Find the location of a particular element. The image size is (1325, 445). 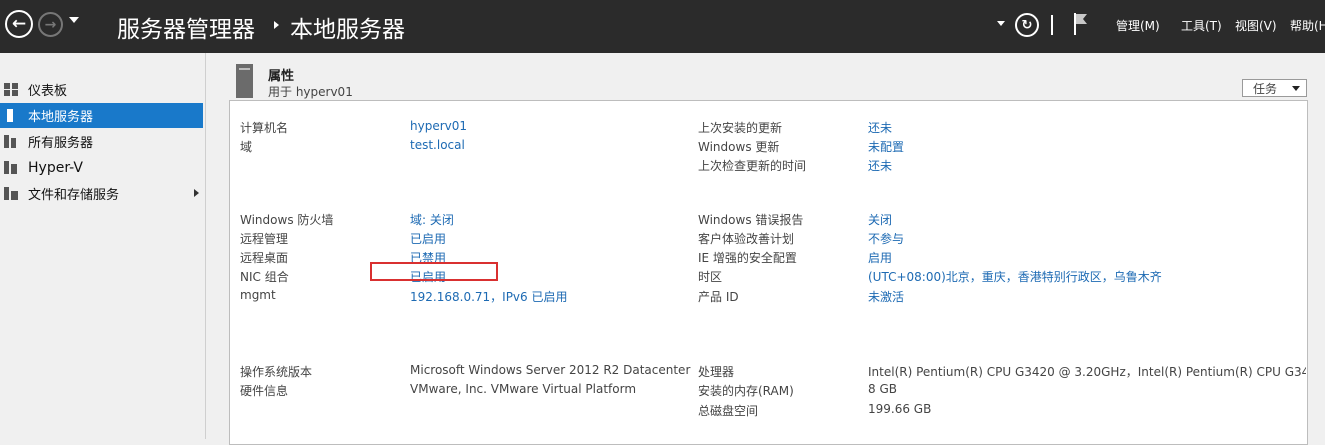

prop-value-ie-esc: 启用 is located at coordinates (880, 257).